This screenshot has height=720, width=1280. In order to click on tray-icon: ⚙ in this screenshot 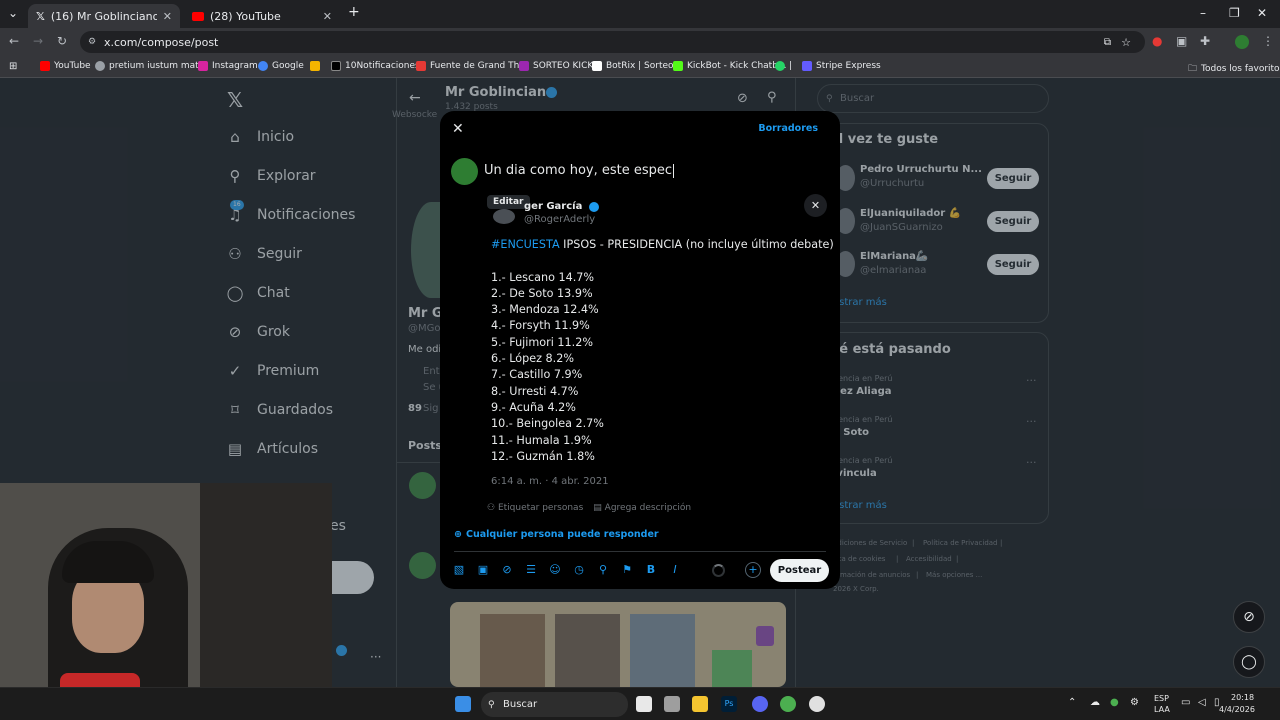, I will do `click(1134, 702)`.